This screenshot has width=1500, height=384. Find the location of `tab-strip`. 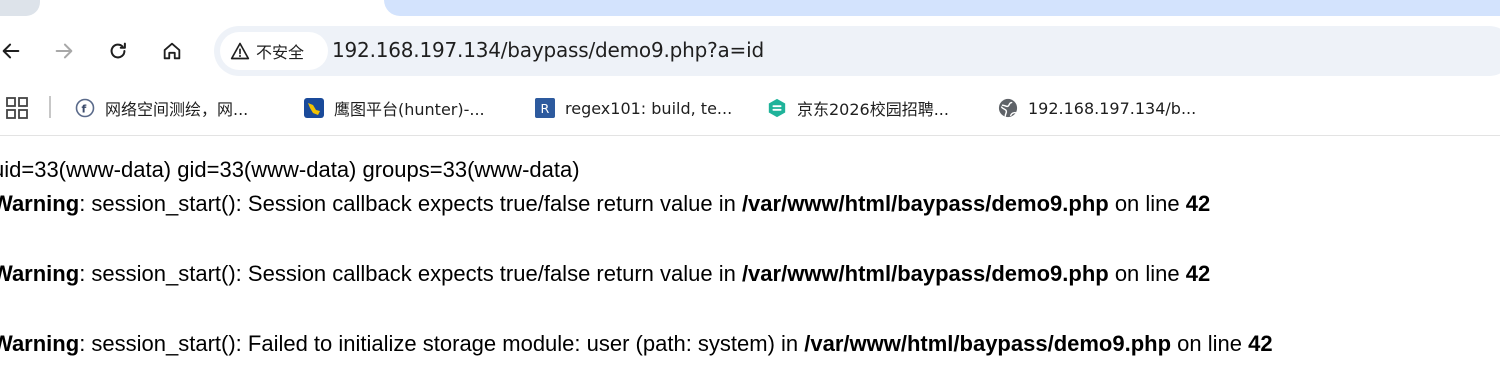

tab-strip is located at coordinates (750, 8).